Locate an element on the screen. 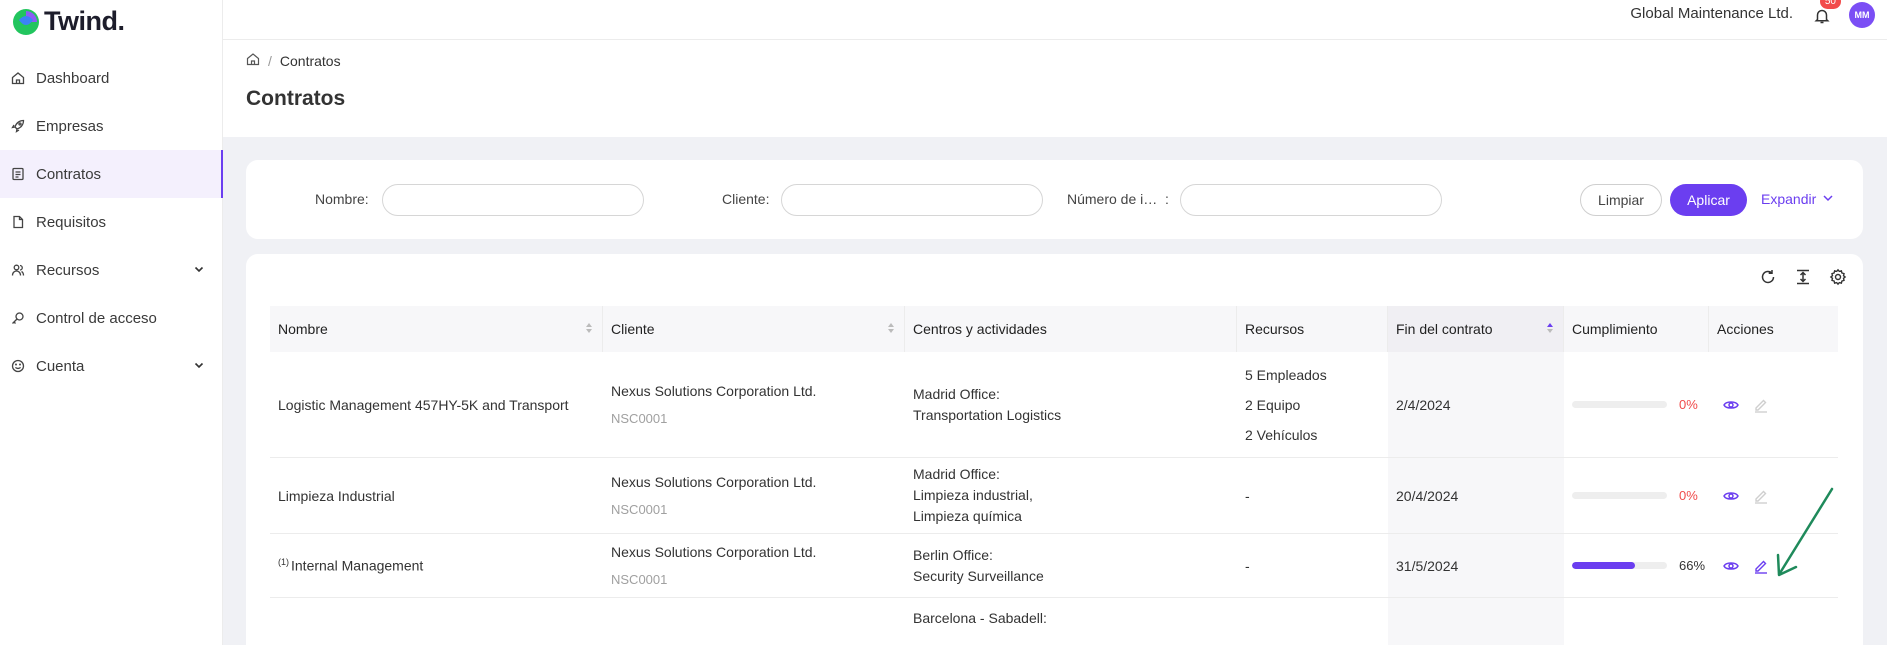 The width and height of the screenshot is (1887, 645). filter-client-input is located at coordinates (912, 200).